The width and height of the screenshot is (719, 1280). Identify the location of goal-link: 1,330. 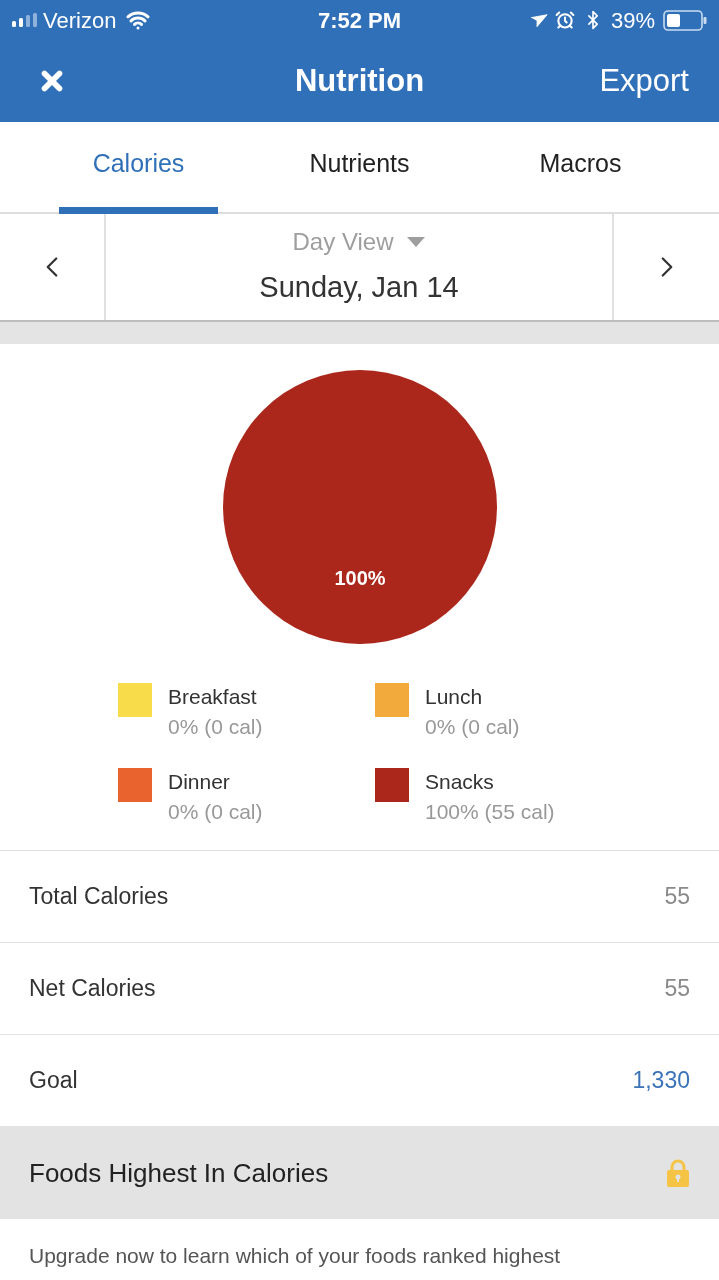
(661, 1080).